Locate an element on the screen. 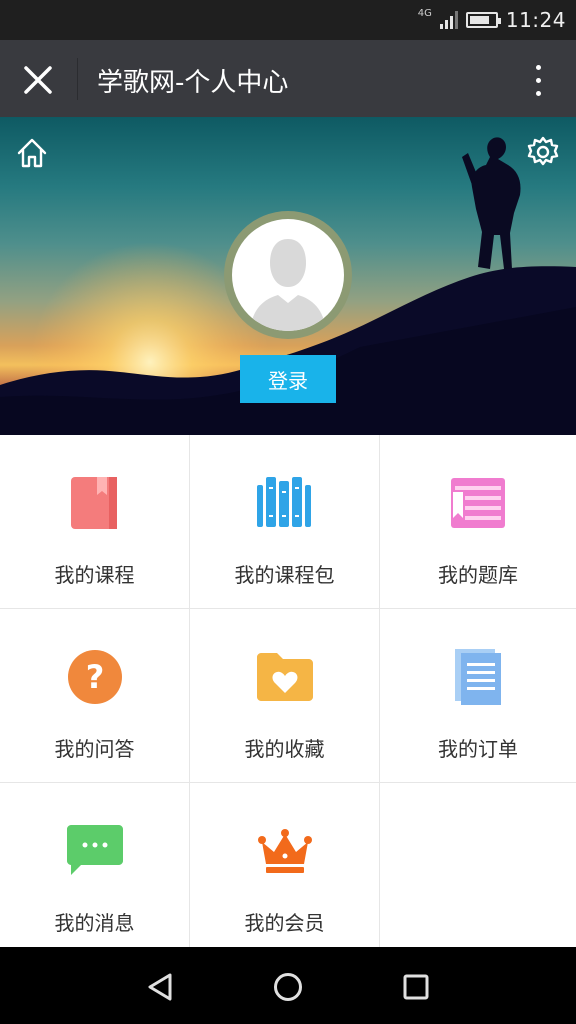 Image resolution: width=576 pixels, height=1024 pixels. title-bar: 学歌网-个人中心 is located at coordinates (288, 78).